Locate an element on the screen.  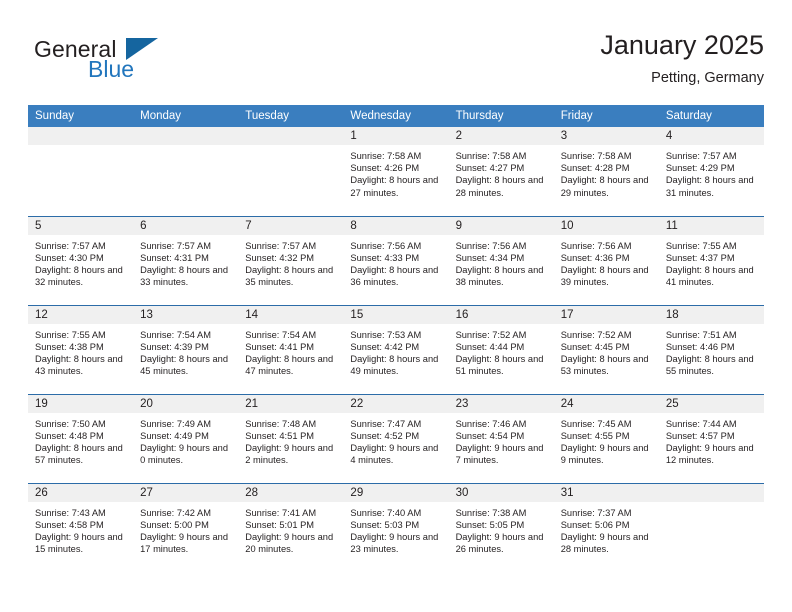
sunset-text: Sunset: 4:32 PM is located at coordinates (280, 257).